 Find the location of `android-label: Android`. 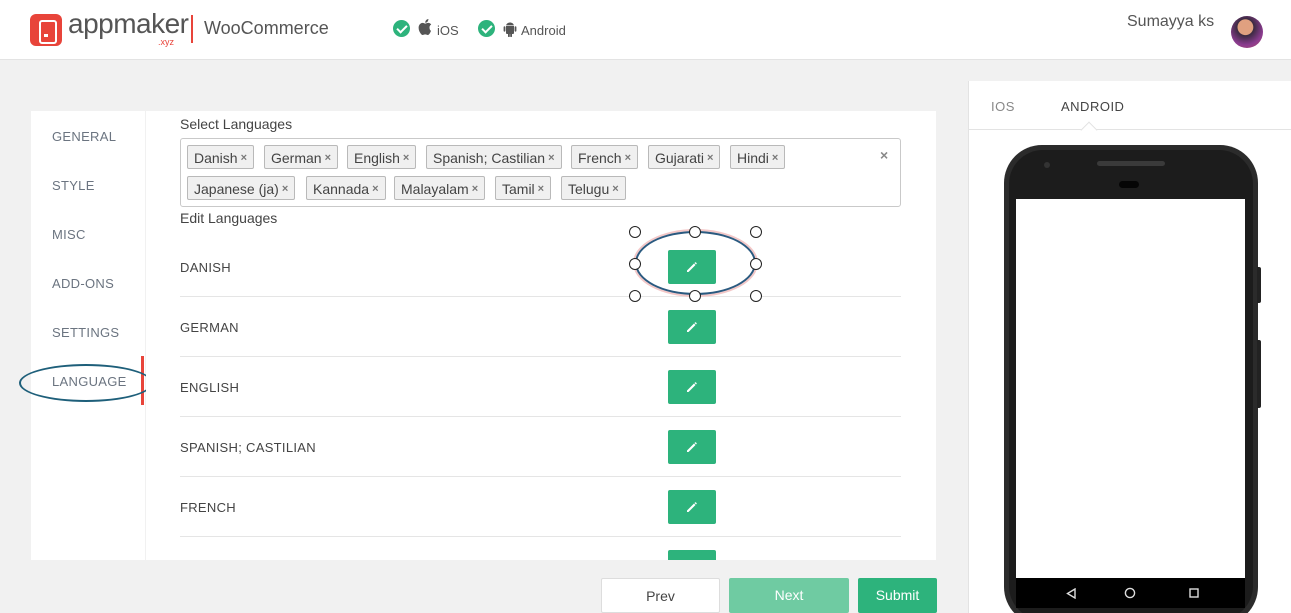

android-label: Android is located at coordinates (543, 30).